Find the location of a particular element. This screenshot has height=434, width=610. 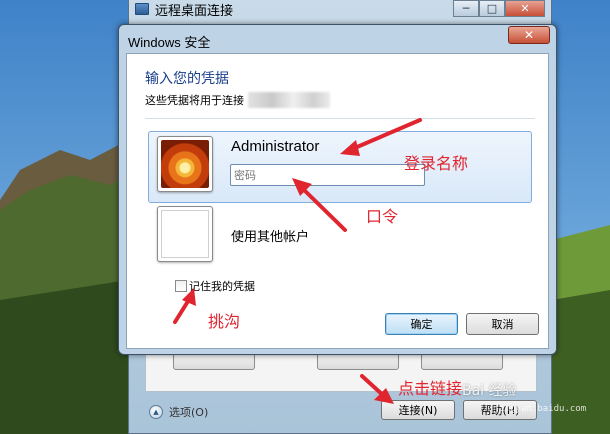

chevron-up-icon: ▲ is located at coordinates (156, 412).